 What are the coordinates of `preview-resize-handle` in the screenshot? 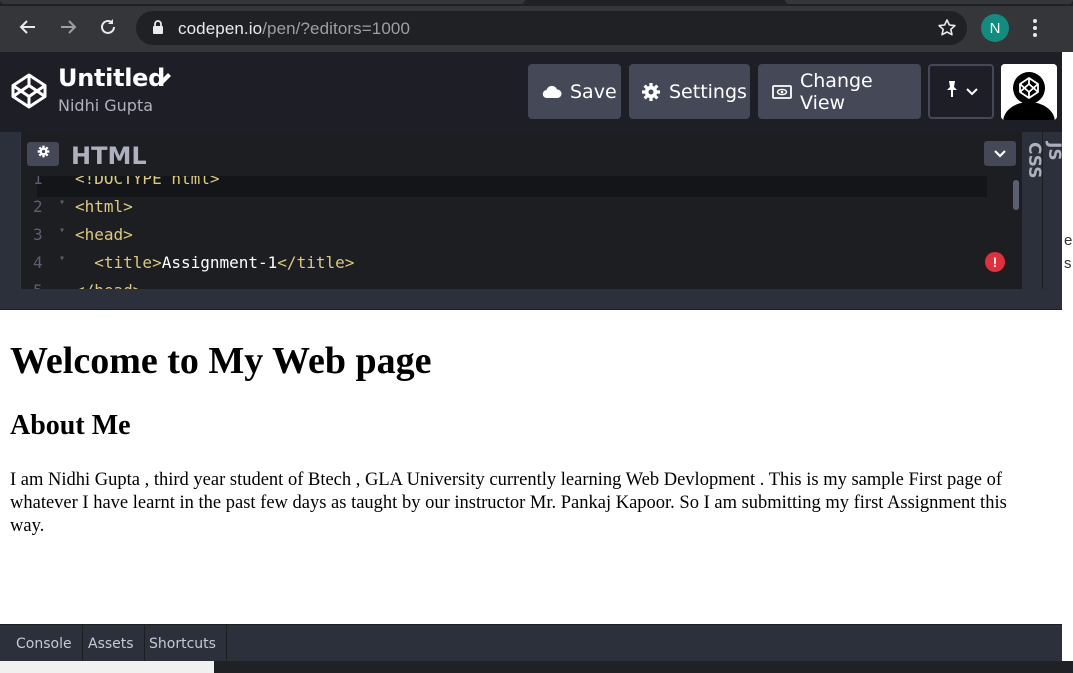 It's located at (531, 299).